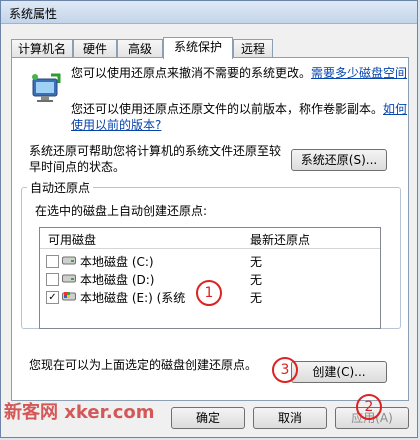 This screenshot has width=420, height=440. Describe the element at coordinates (208, 418) in the screenshot. I see `ok-button: 确定` at that location.